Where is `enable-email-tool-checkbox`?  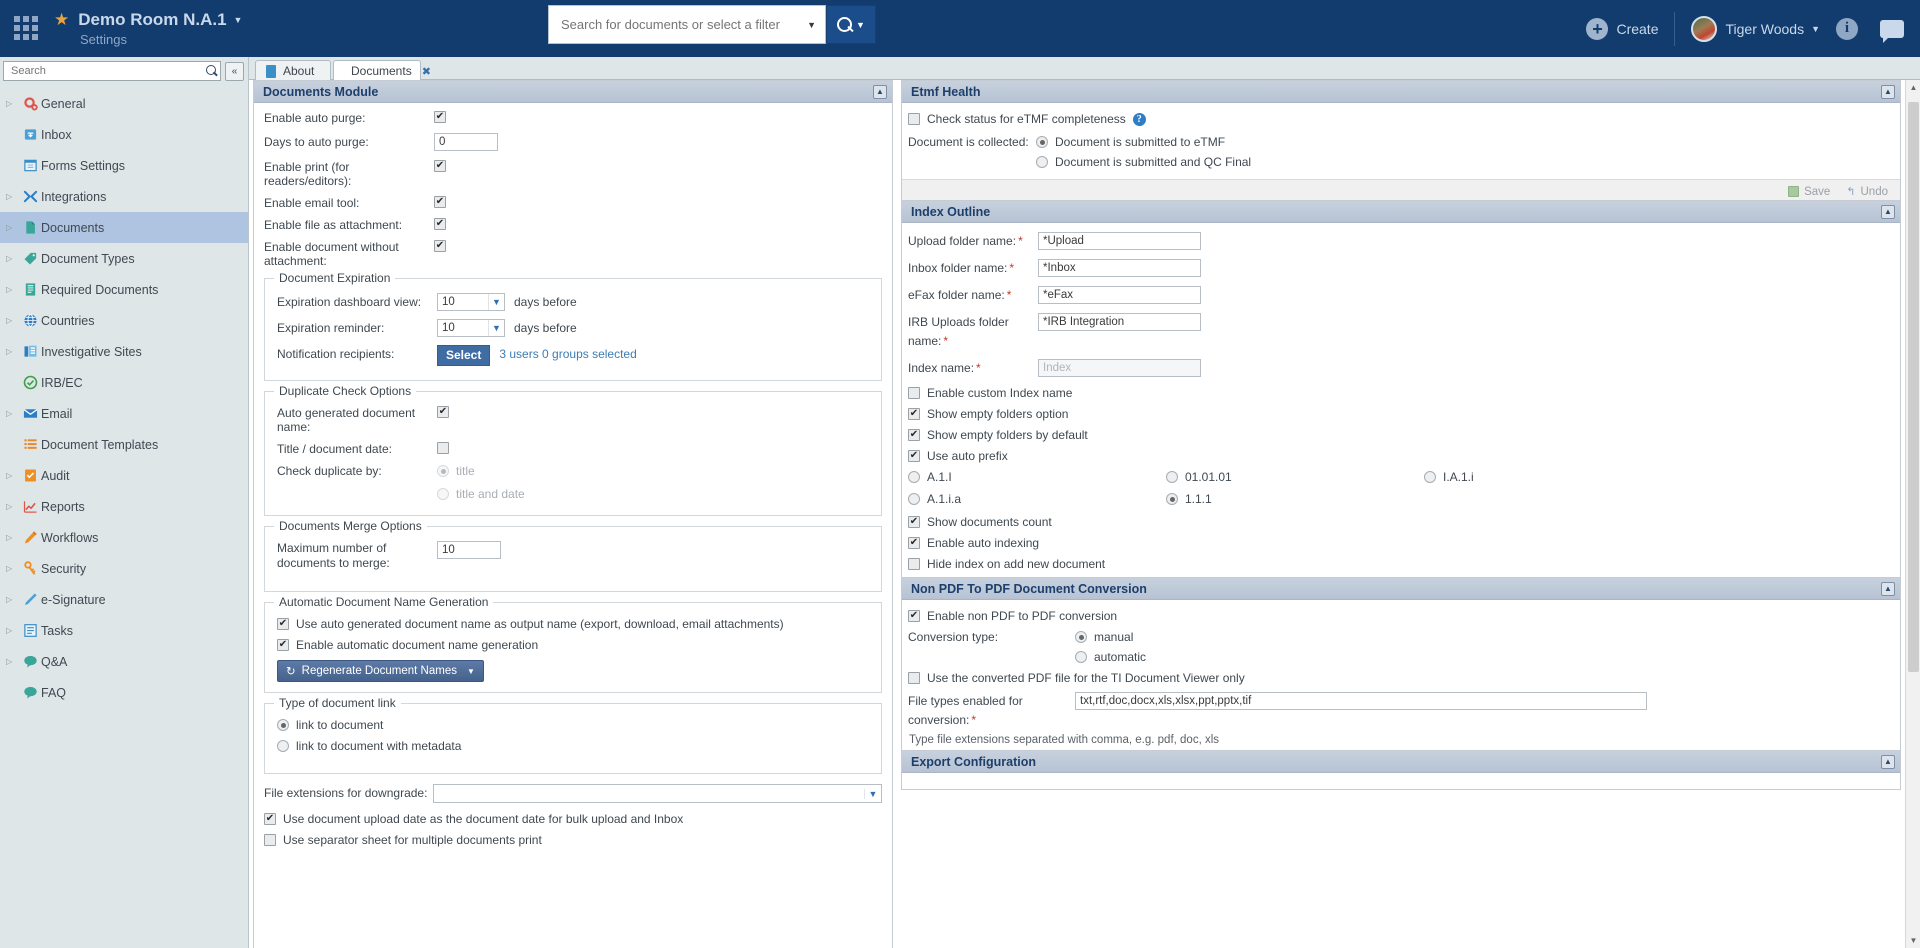 enable-email-tool-checkbox is located at coordinates (440, 202).